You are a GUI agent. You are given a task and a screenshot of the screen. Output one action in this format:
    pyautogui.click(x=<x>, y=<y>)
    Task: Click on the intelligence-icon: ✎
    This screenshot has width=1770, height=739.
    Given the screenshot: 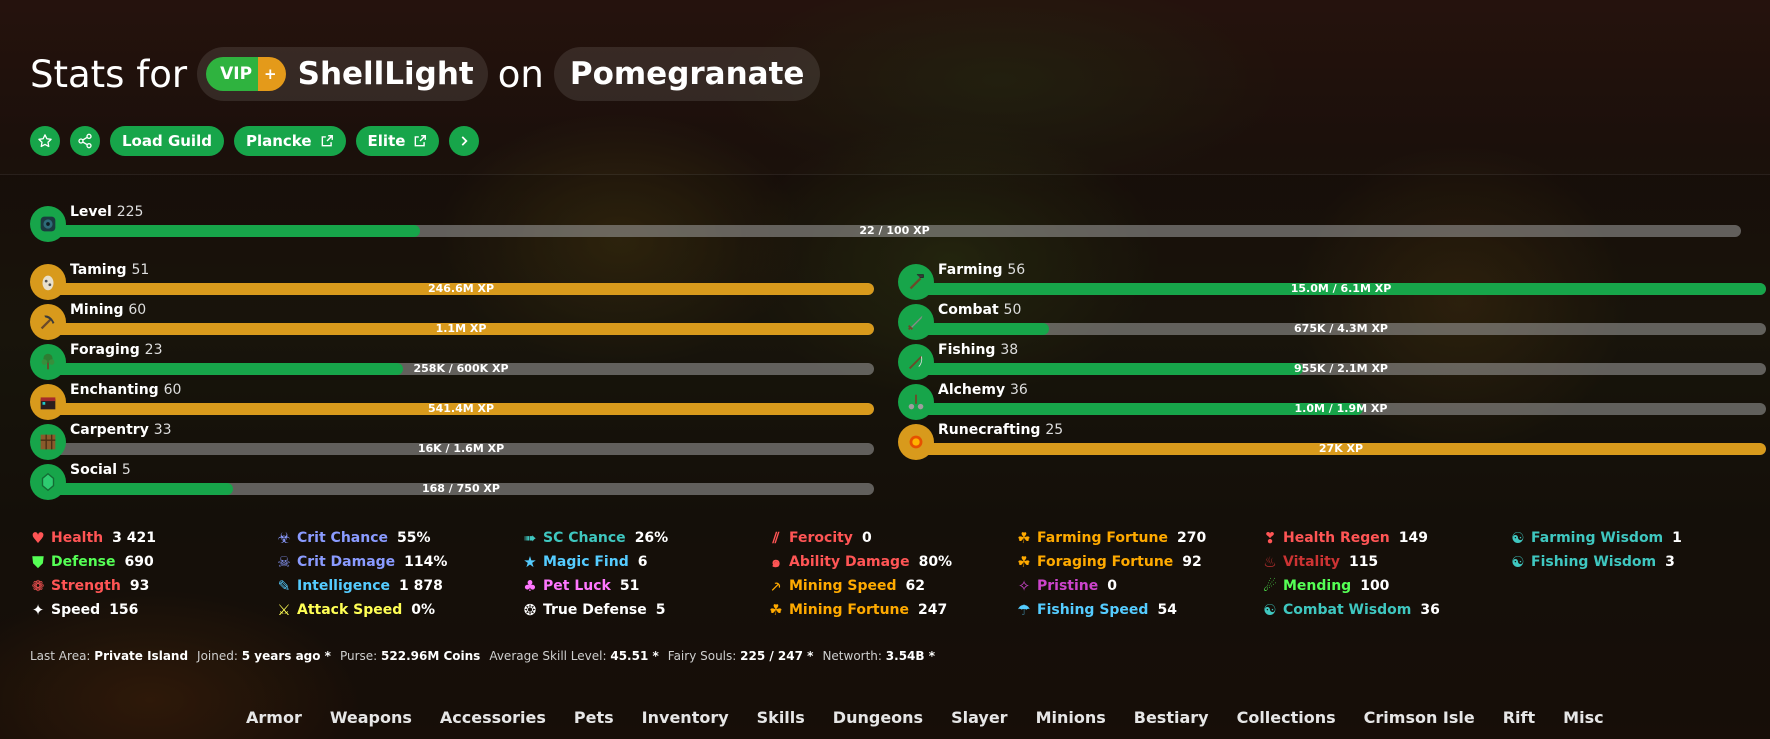 What is the action you would take?
    pyautogui.click(x=284, y=586)
    